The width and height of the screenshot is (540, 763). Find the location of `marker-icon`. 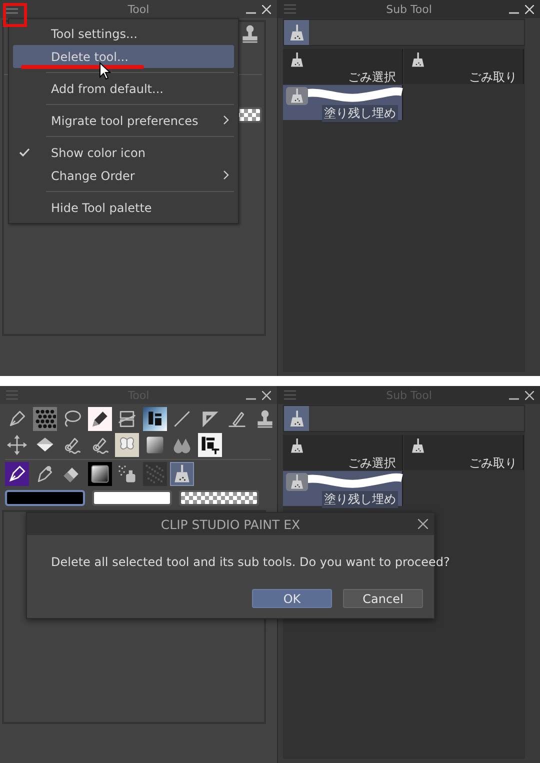

marker-icon is located at coordinates (100, 419).